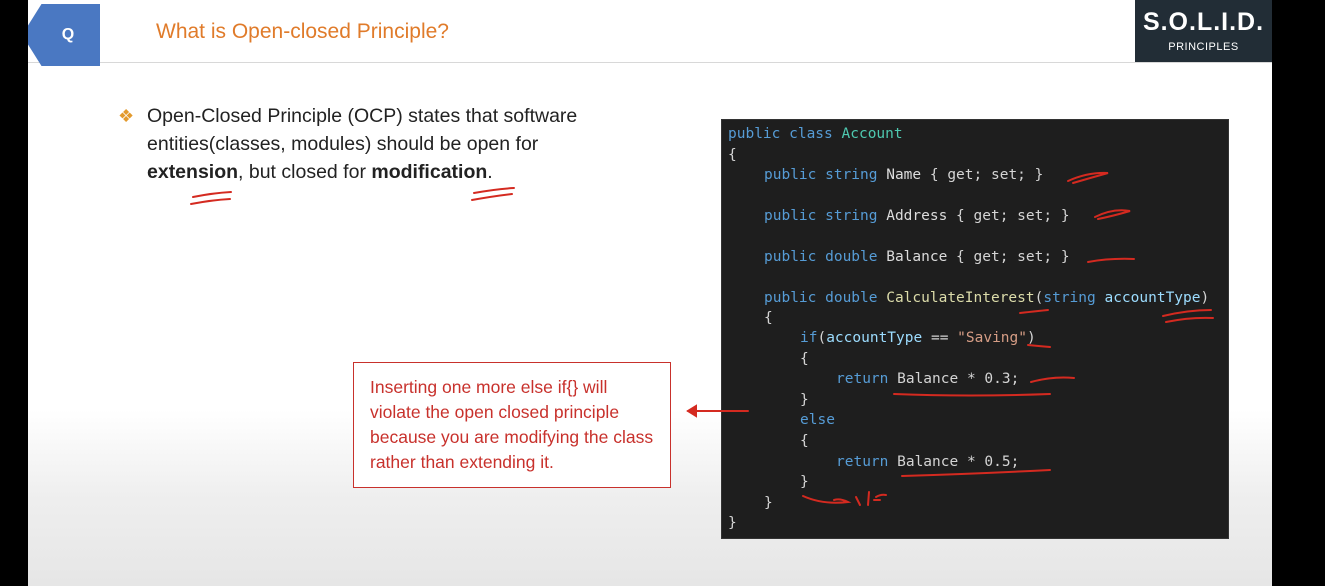 Image resolution: width=1325 pixels, height=586 pixels. What do you see at coordinates (1039, 346) in the screenshot?
I see `mark-saving` at bounding box center [1039, 346].